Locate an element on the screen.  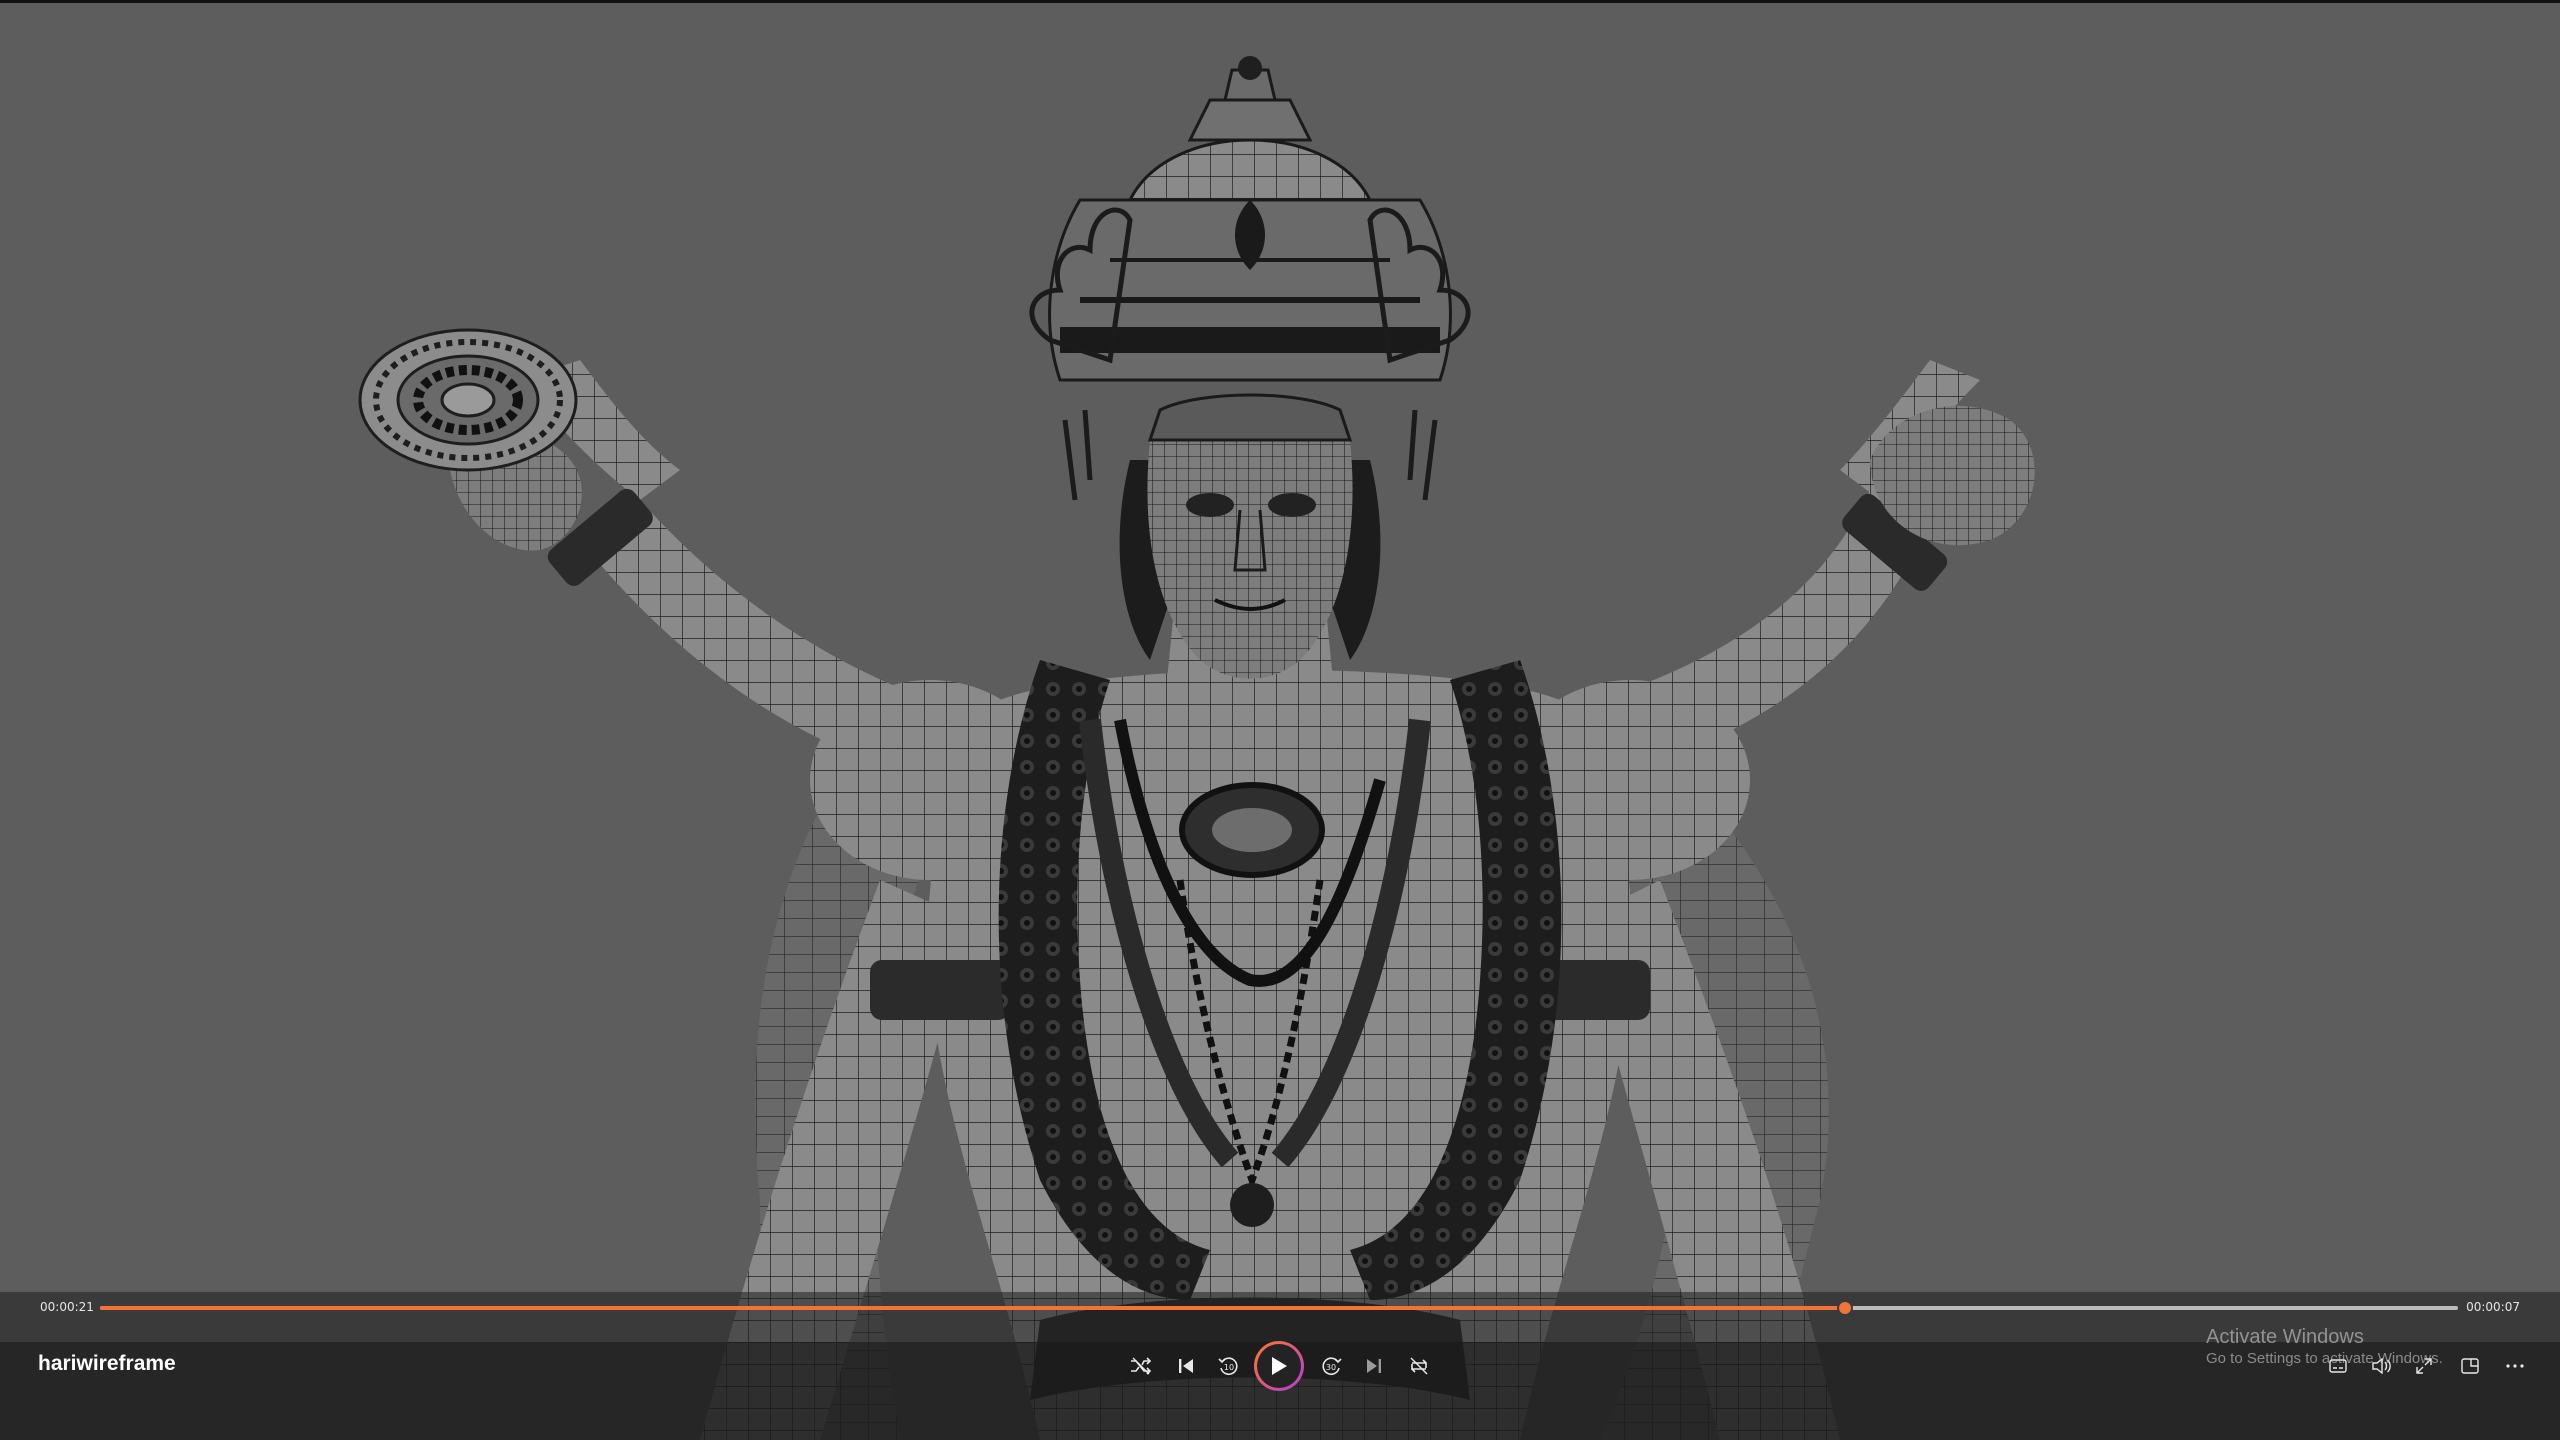
miniplayer-icon is located at coordinates (2470, 1366).